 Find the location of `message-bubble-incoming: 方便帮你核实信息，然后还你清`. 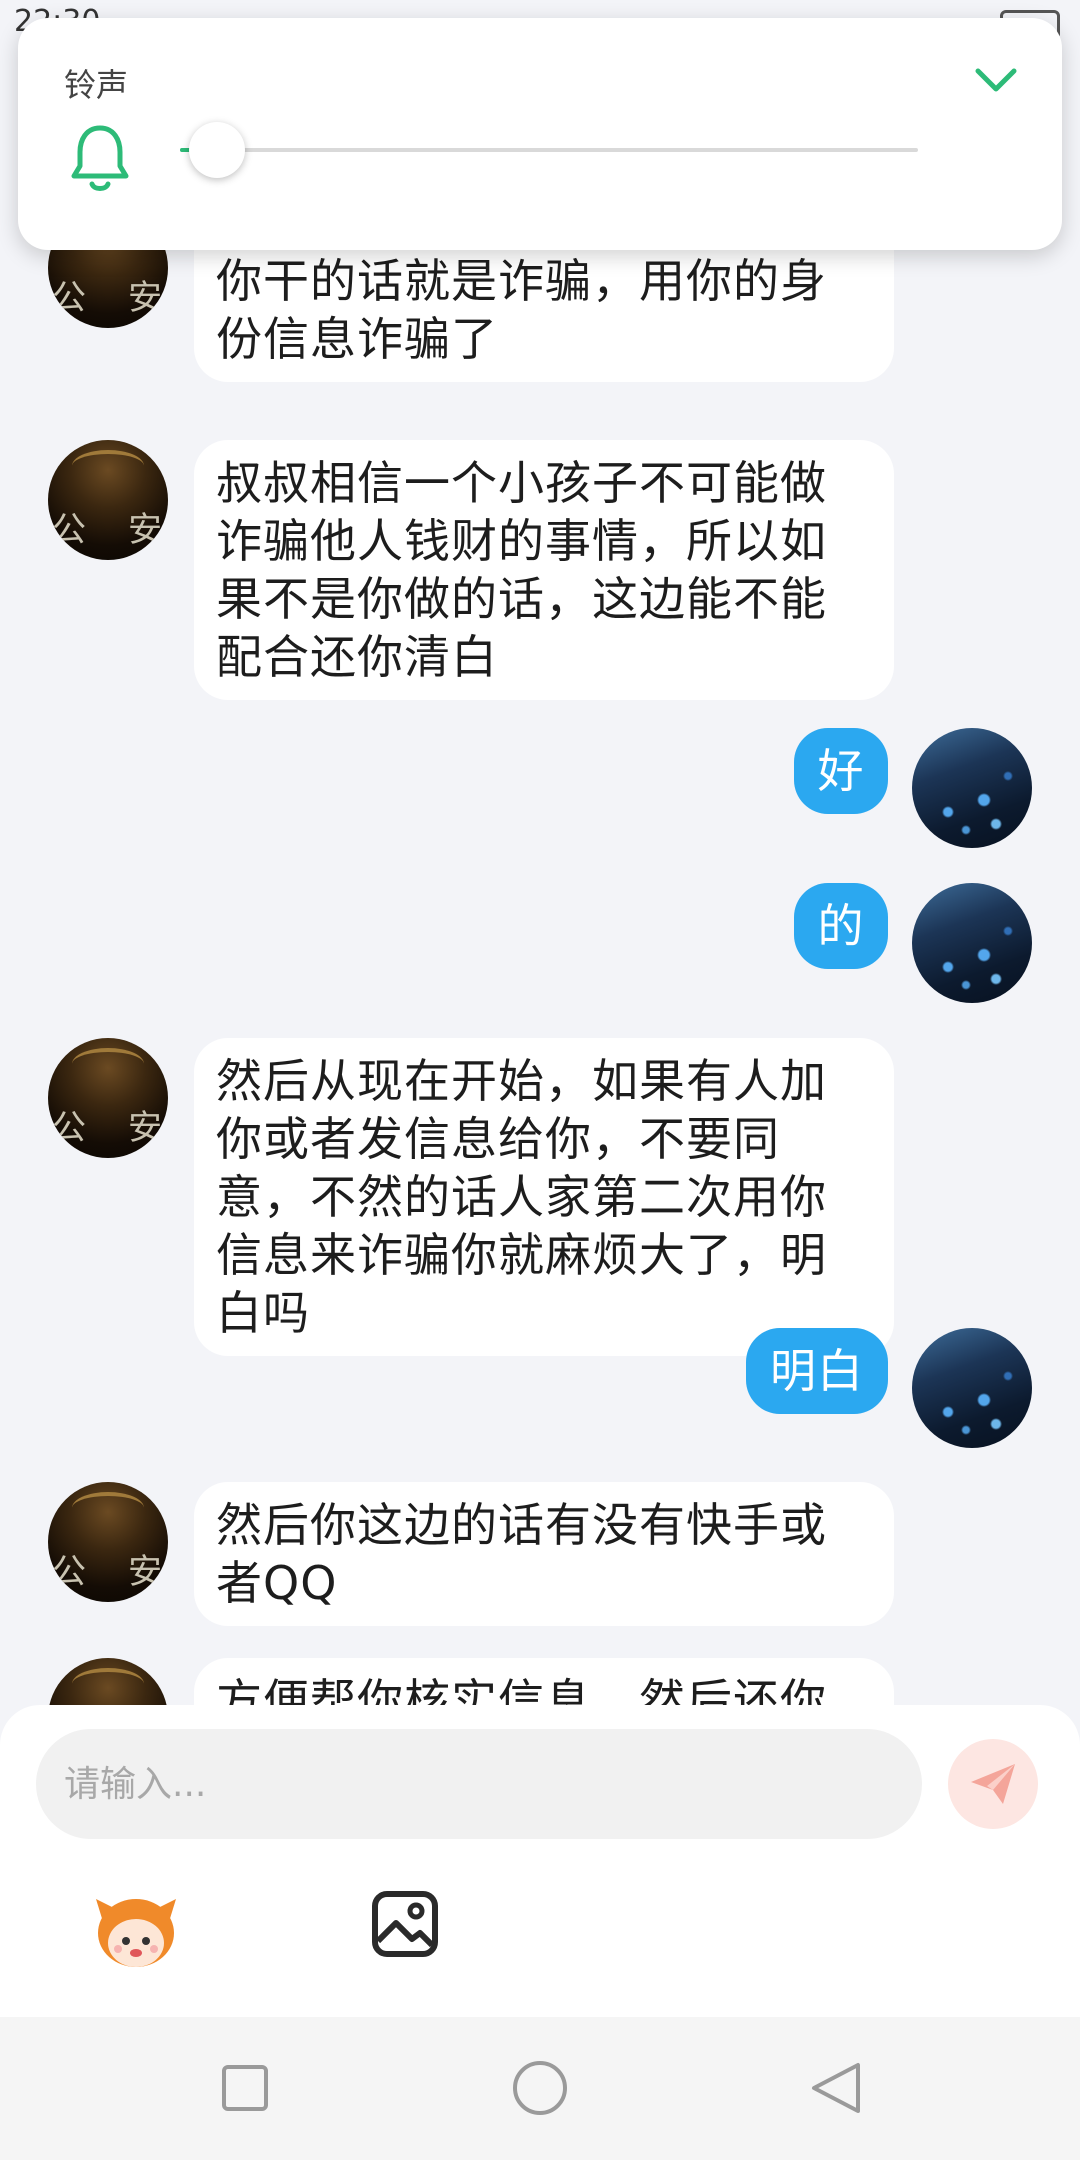

message-bubble-incoming: 方便帮你核实信息，然后还你清 is located at coordinates (544, 1681).